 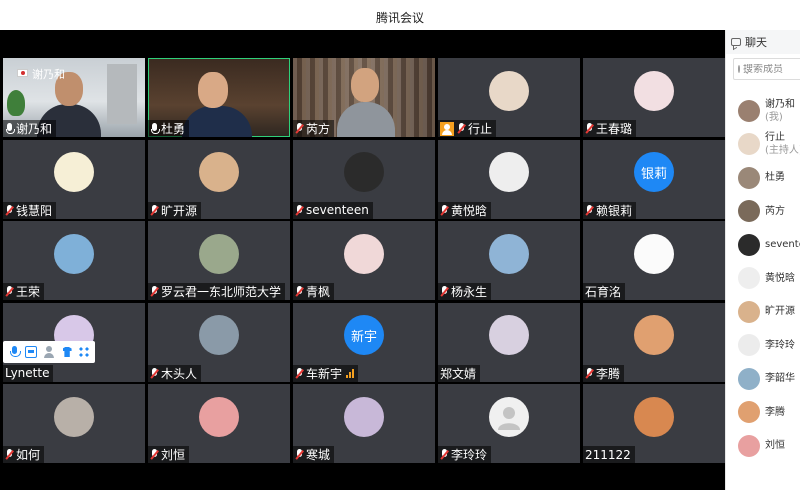 I want to click on participant-name-bar: 王春璐, so click(x=610, y=128).